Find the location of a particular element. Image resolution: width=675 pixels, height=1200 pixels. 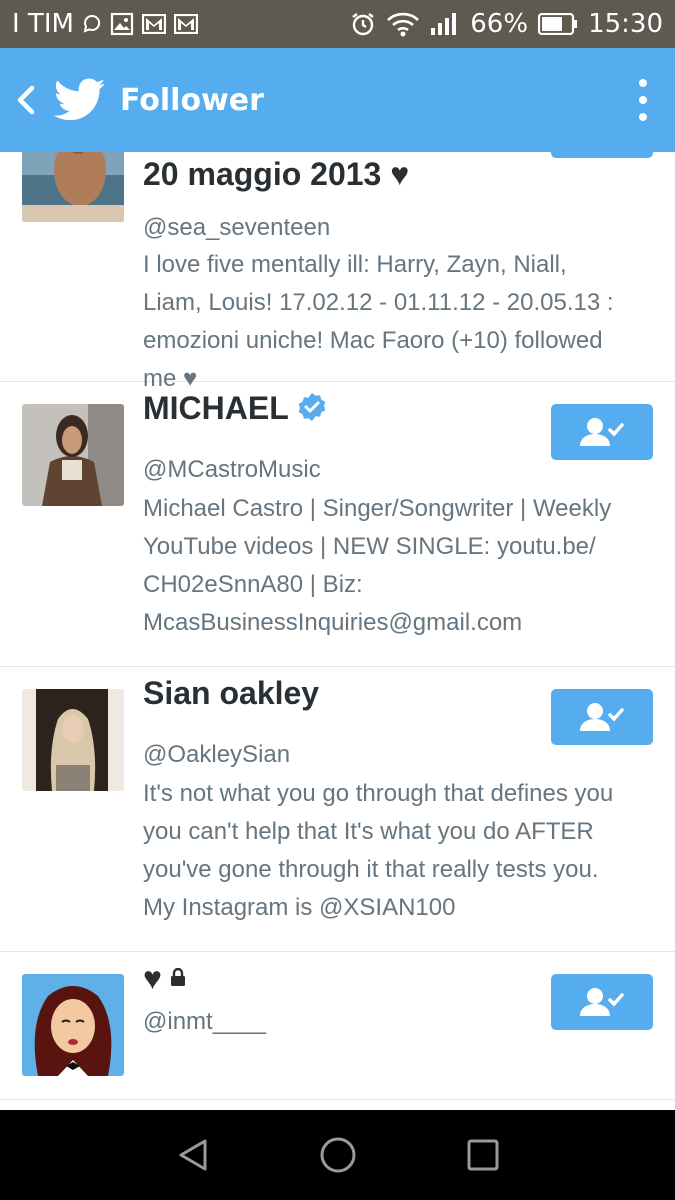

carrier-label: I TIM is located at coordinates (43, 24).